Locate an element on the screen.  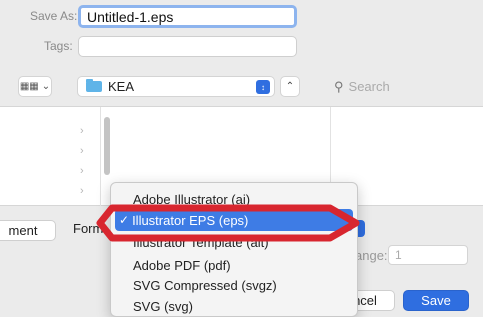
menu-item-eps-label: Illustrator EPS (eps) is located at coordinates (190, 220).